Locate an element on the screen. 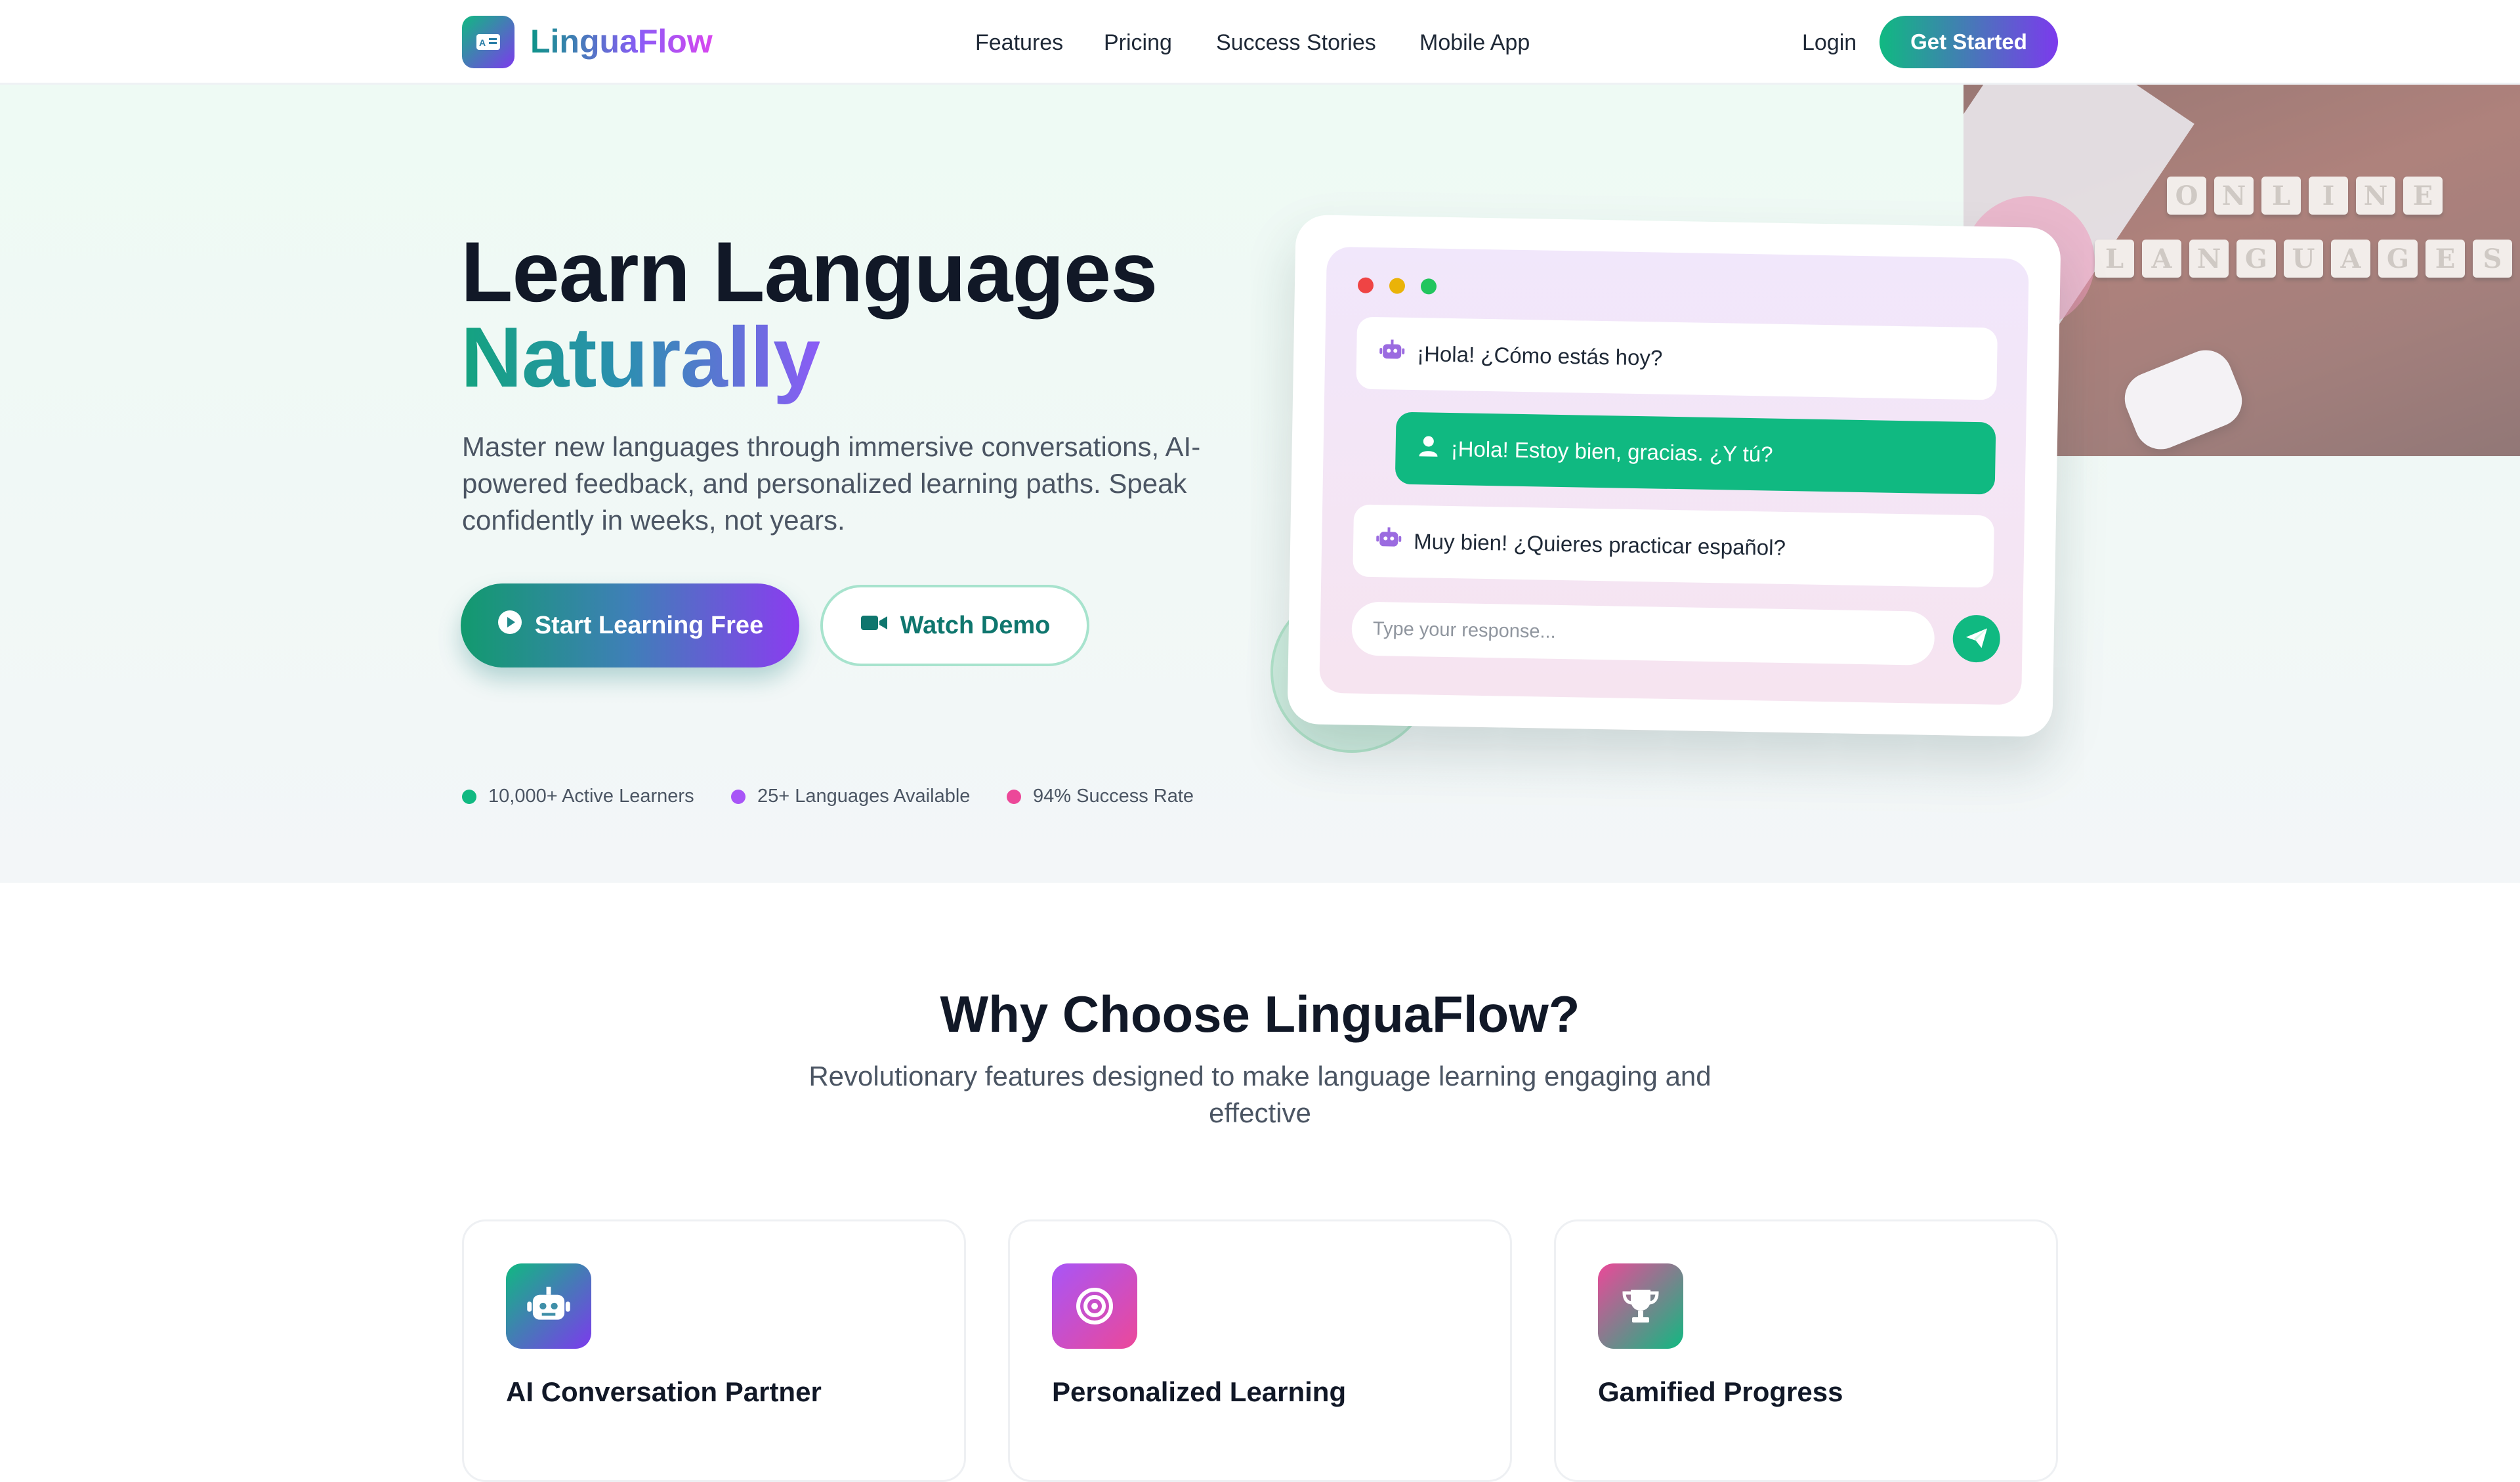 The image size is (2520, 1482). watch-demo-button: Watch Demo is located at coordinates (954, 625).